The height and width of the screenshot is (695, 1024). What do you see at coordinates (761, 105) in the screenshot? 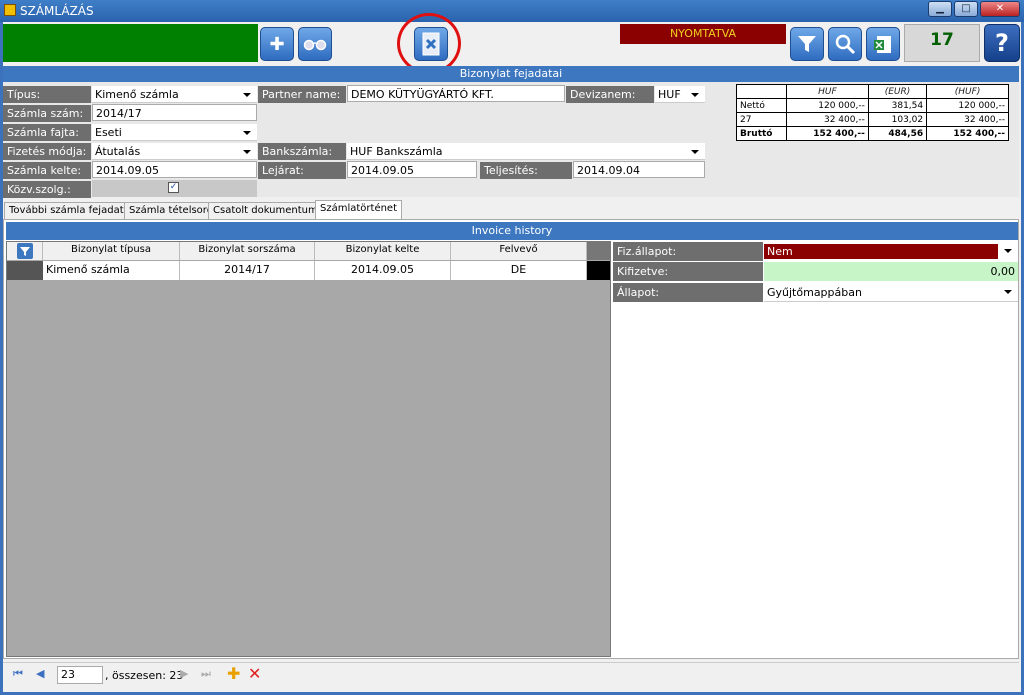
I see `totals-cell: Nettó` at bounding box center [761, 105].